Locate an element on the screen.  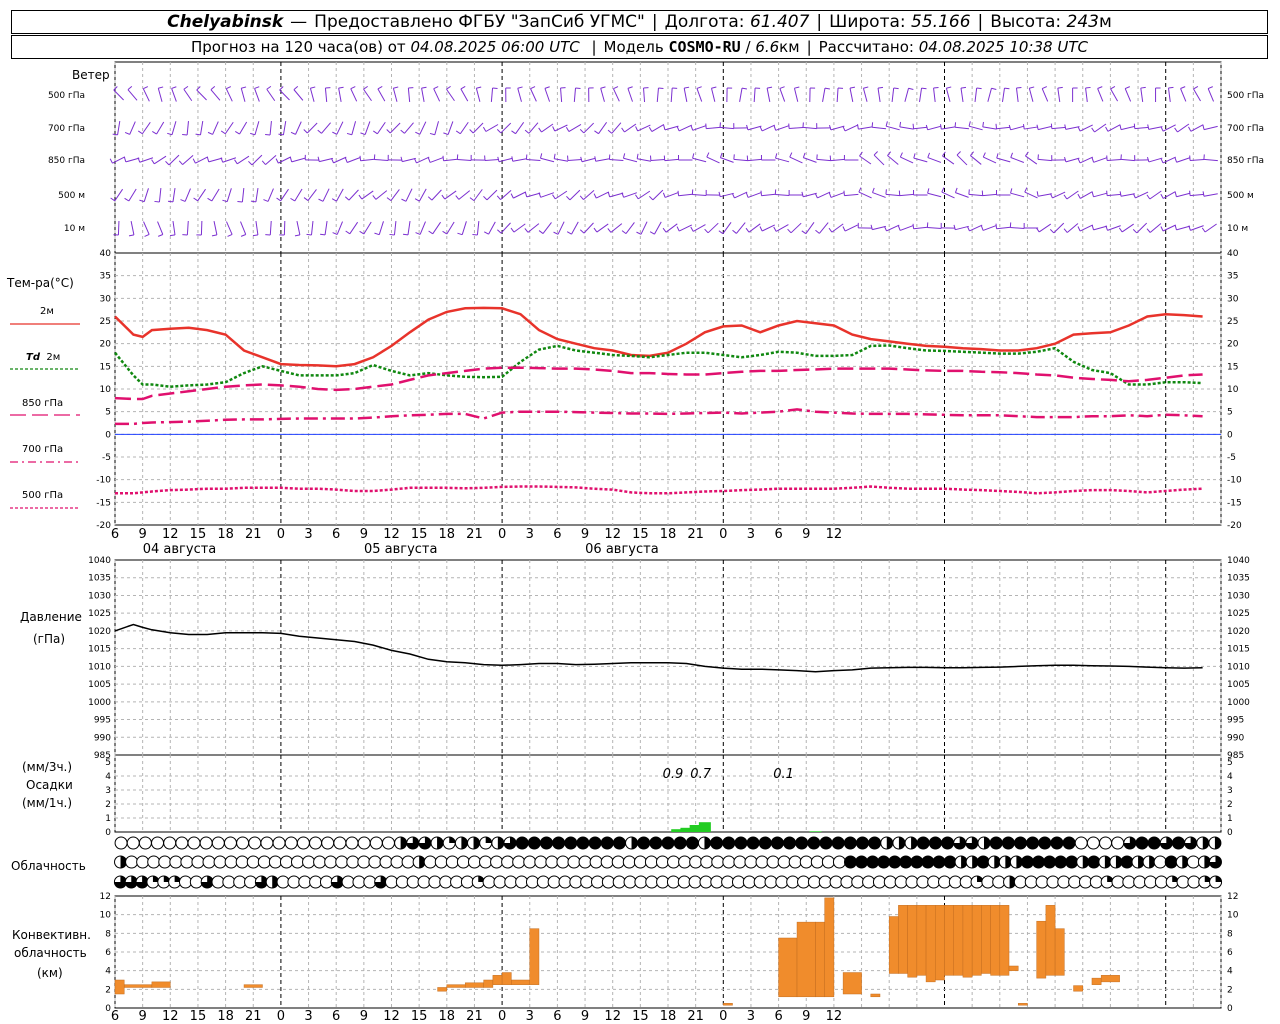
pressure-tick-left: 1010 is located at coordinates (99, 667).